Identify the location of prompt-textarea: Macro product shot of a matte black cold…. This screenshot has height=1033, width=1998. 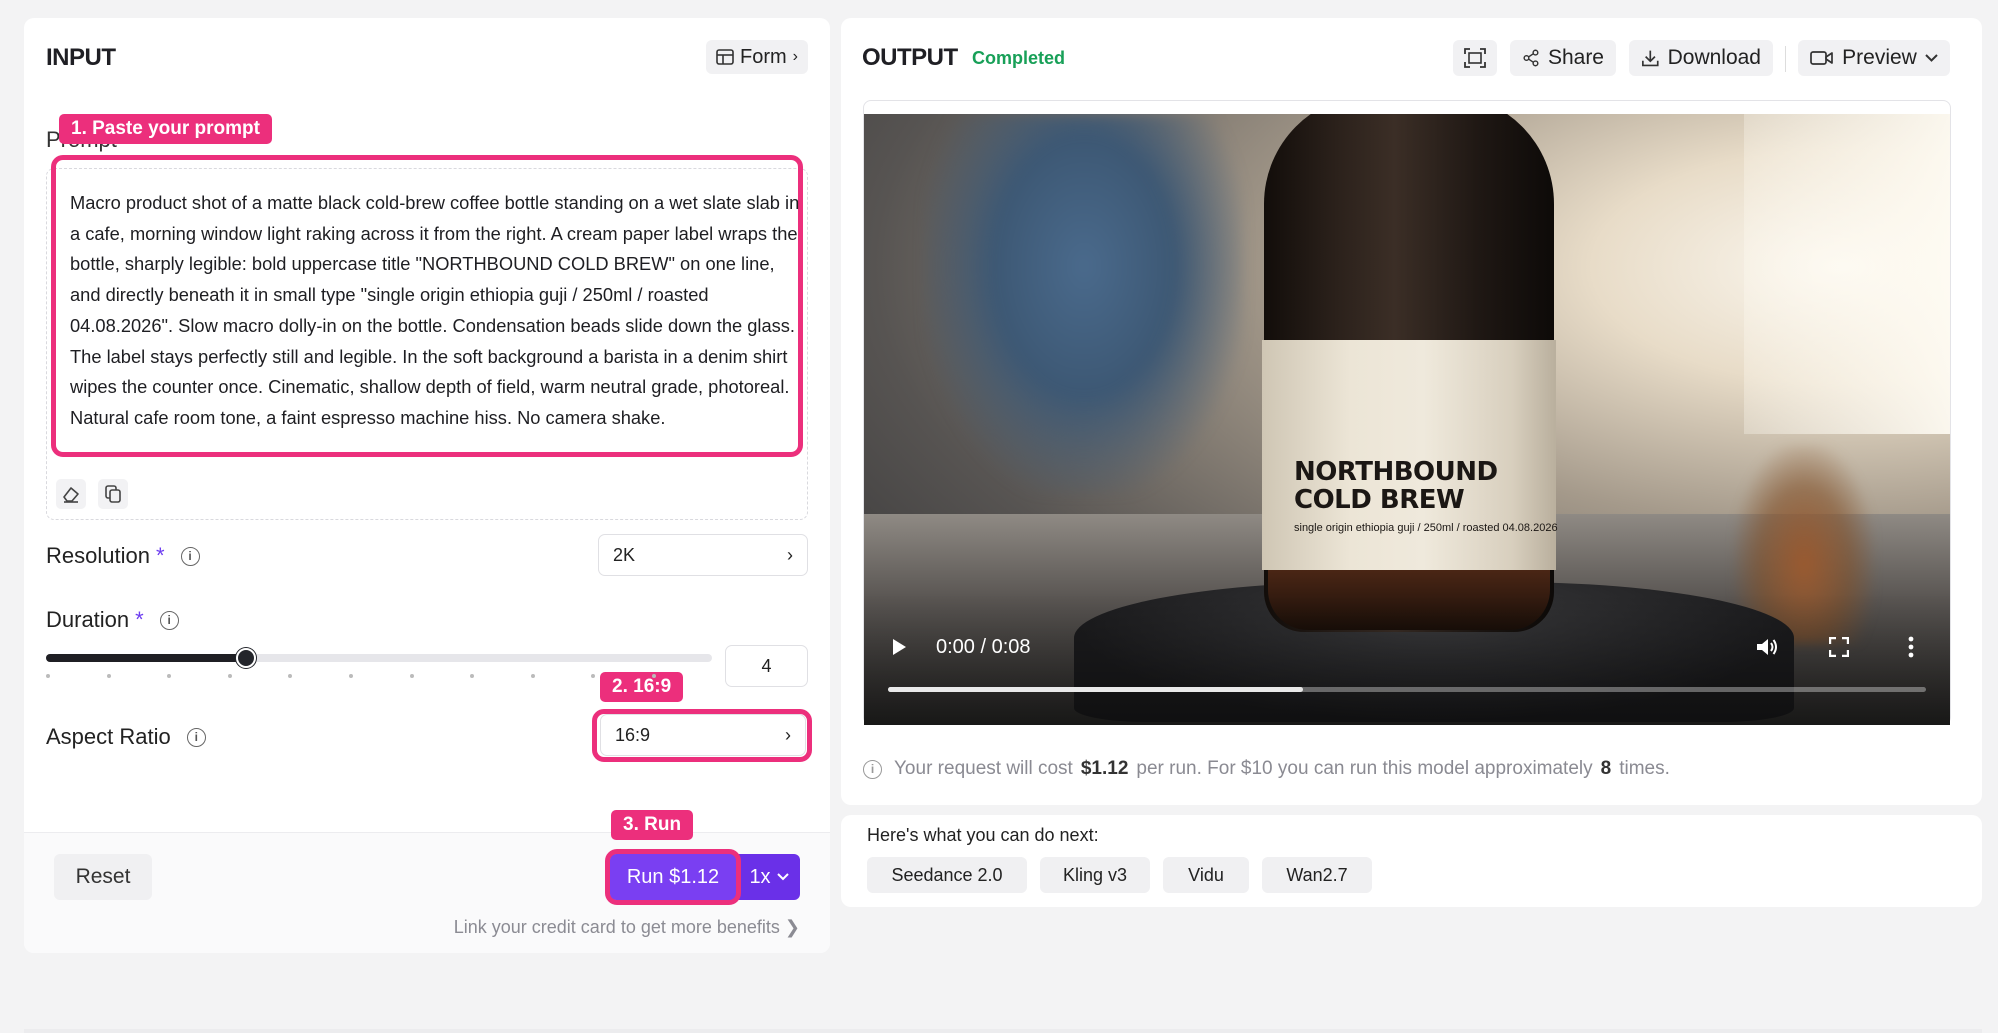
(435, 311).